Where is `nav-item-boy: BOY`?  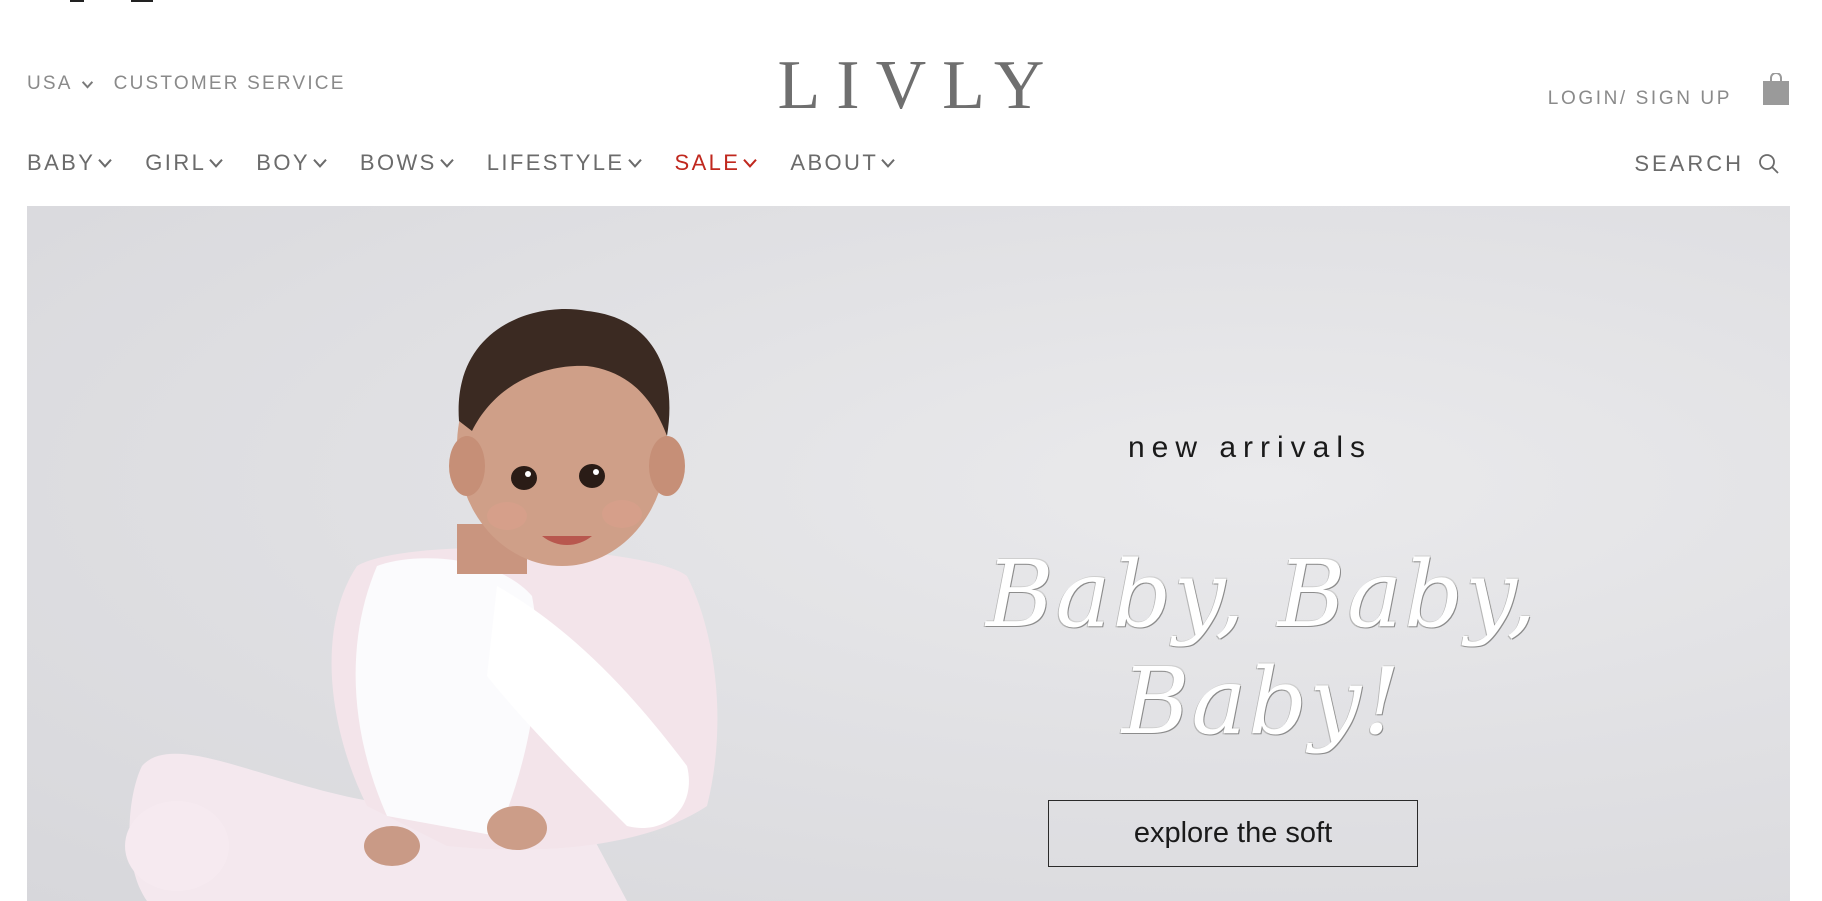 nav-item-boy: BOY is located at coordinates (292, 163).